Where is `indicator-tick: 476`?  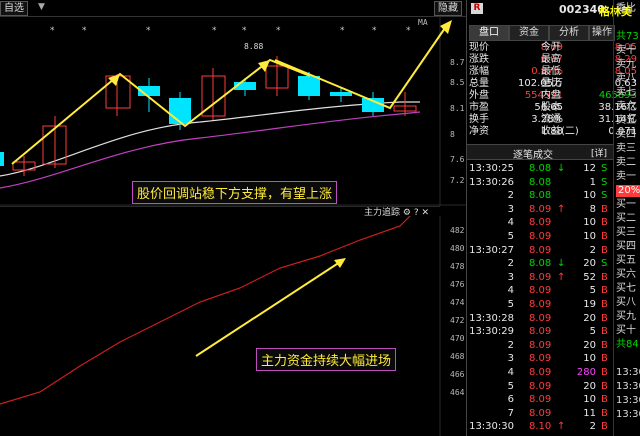
indicator-tick: 476 is located at coordinates (457, 284).